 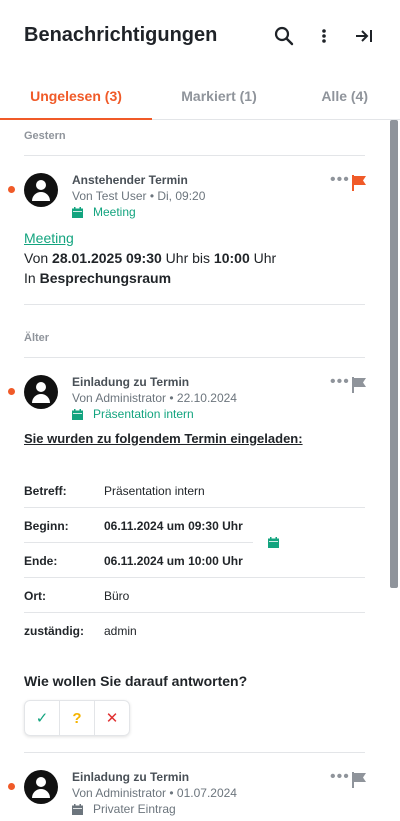 What do you see at coordinates (394, 354) in the screenshot?
I see `scrollbar` at bounding box center [394, 354].